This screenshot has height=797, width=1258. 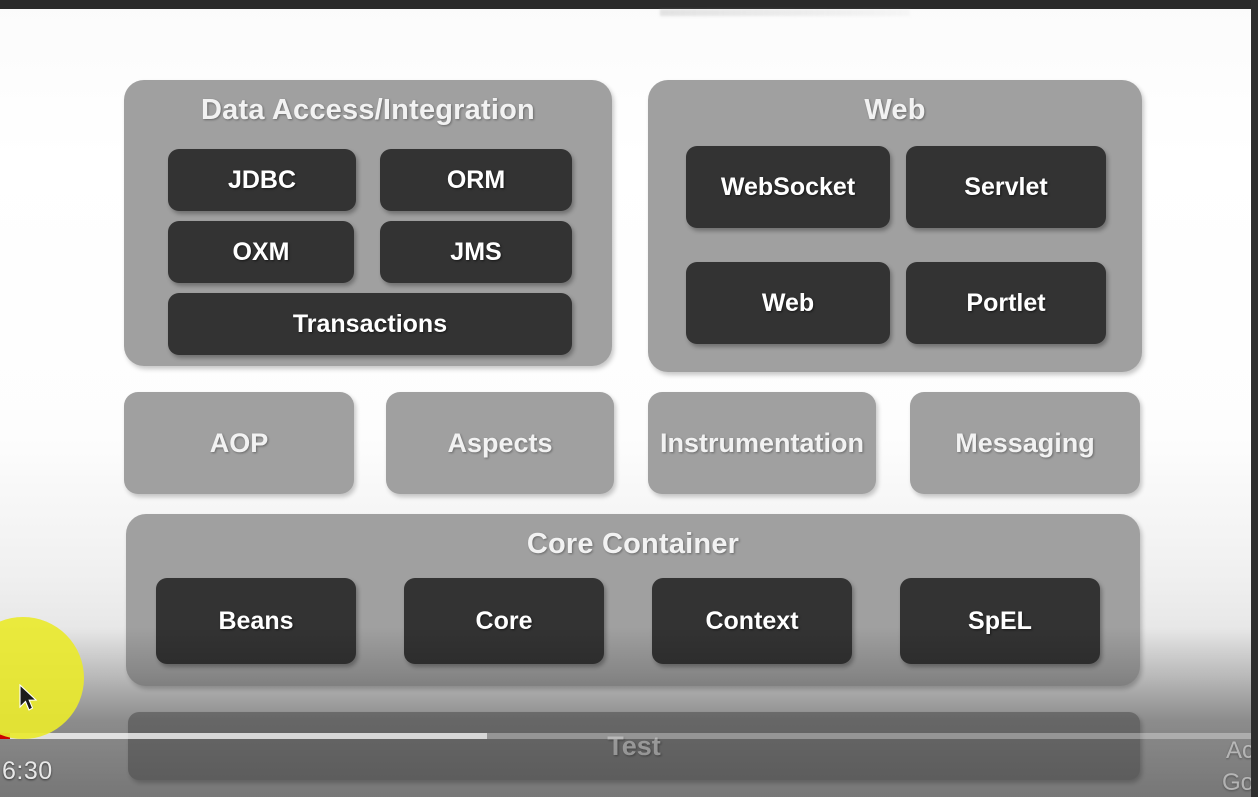 I want to click on group-title-data-access-integration: Data Access/Integration, so click(x=368, y=110).